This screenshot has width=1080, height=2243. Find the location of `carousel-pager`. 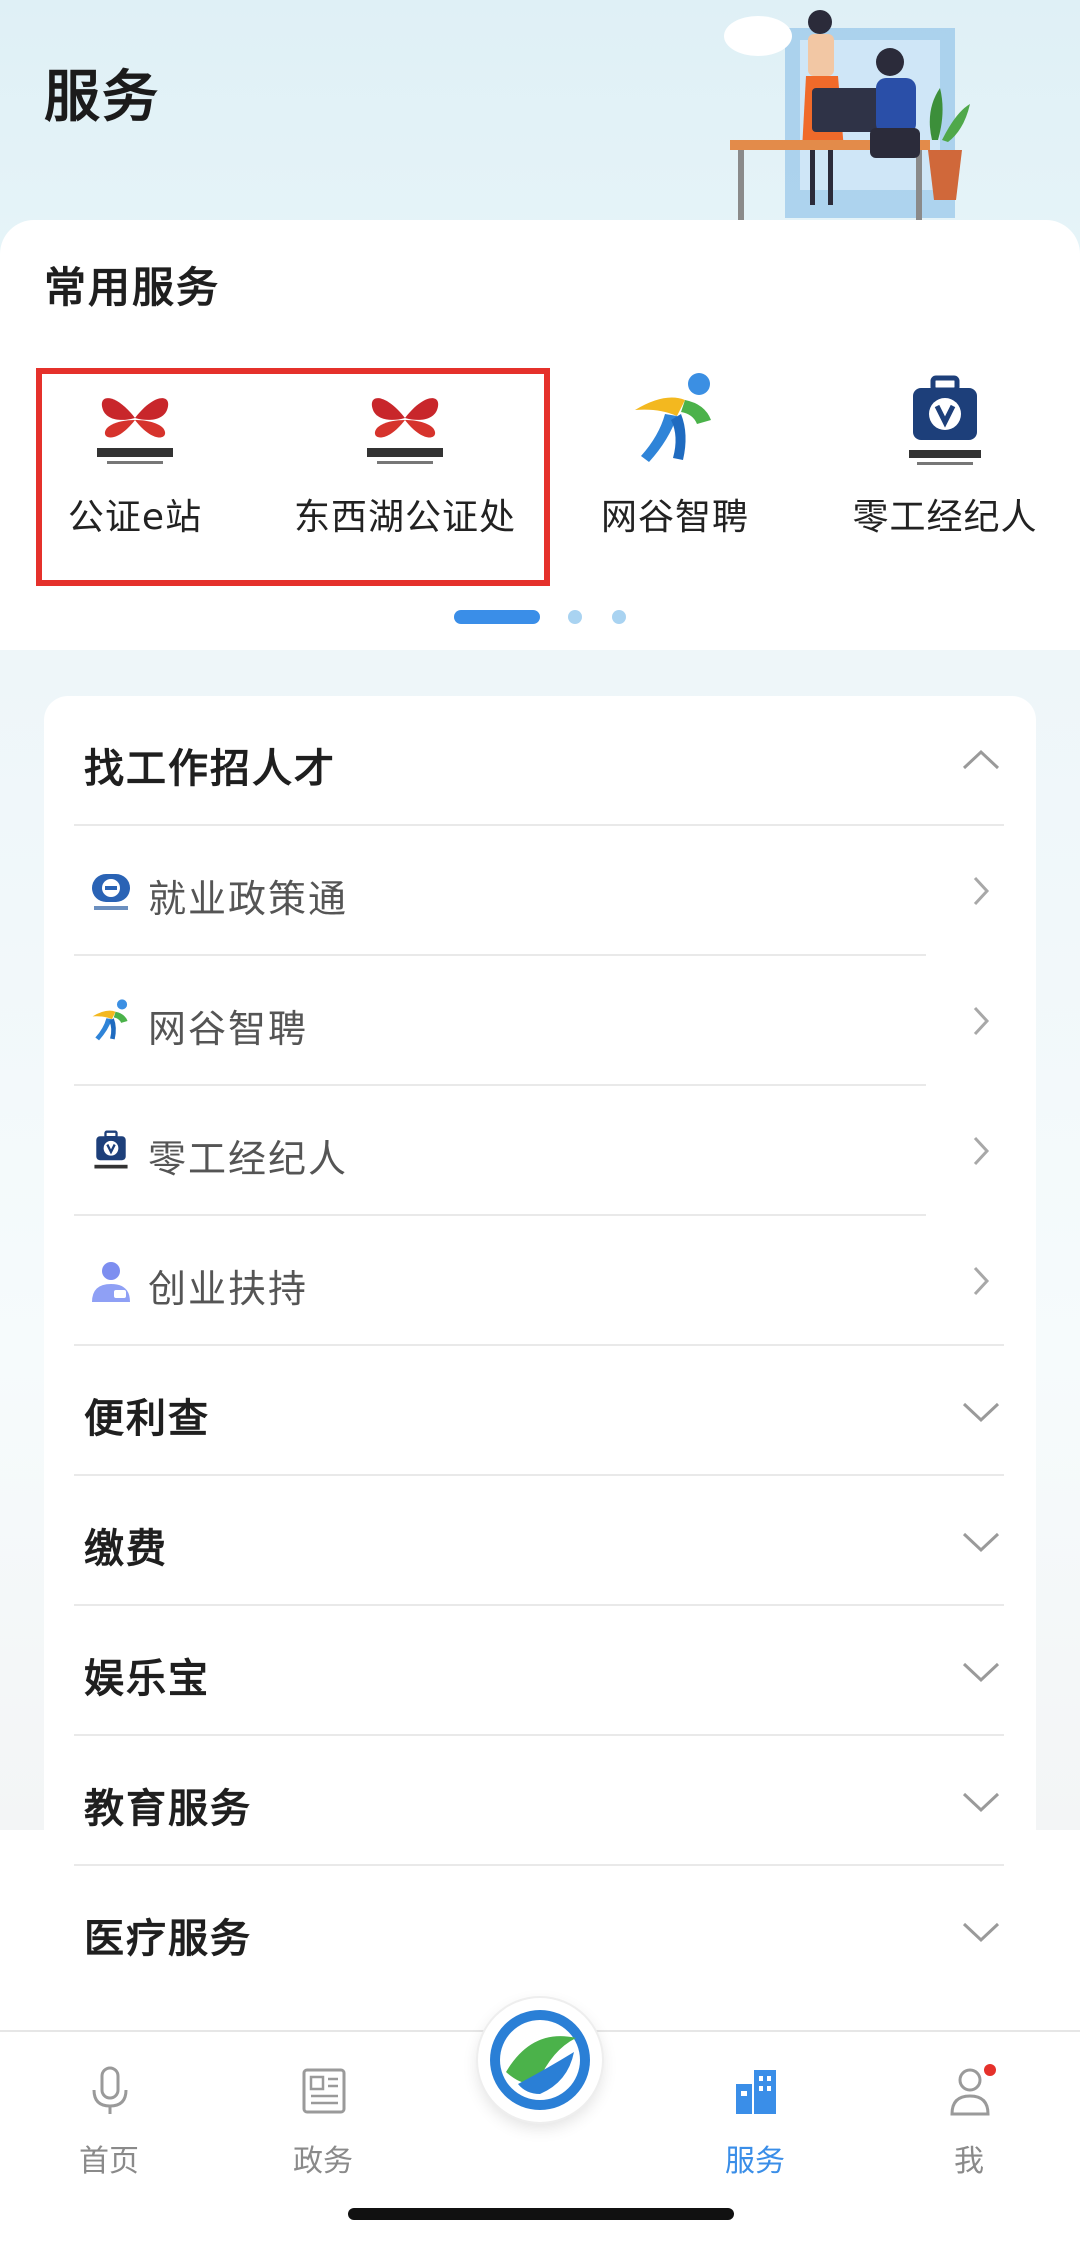

carousel-pager is located at coordinates (540, 618).